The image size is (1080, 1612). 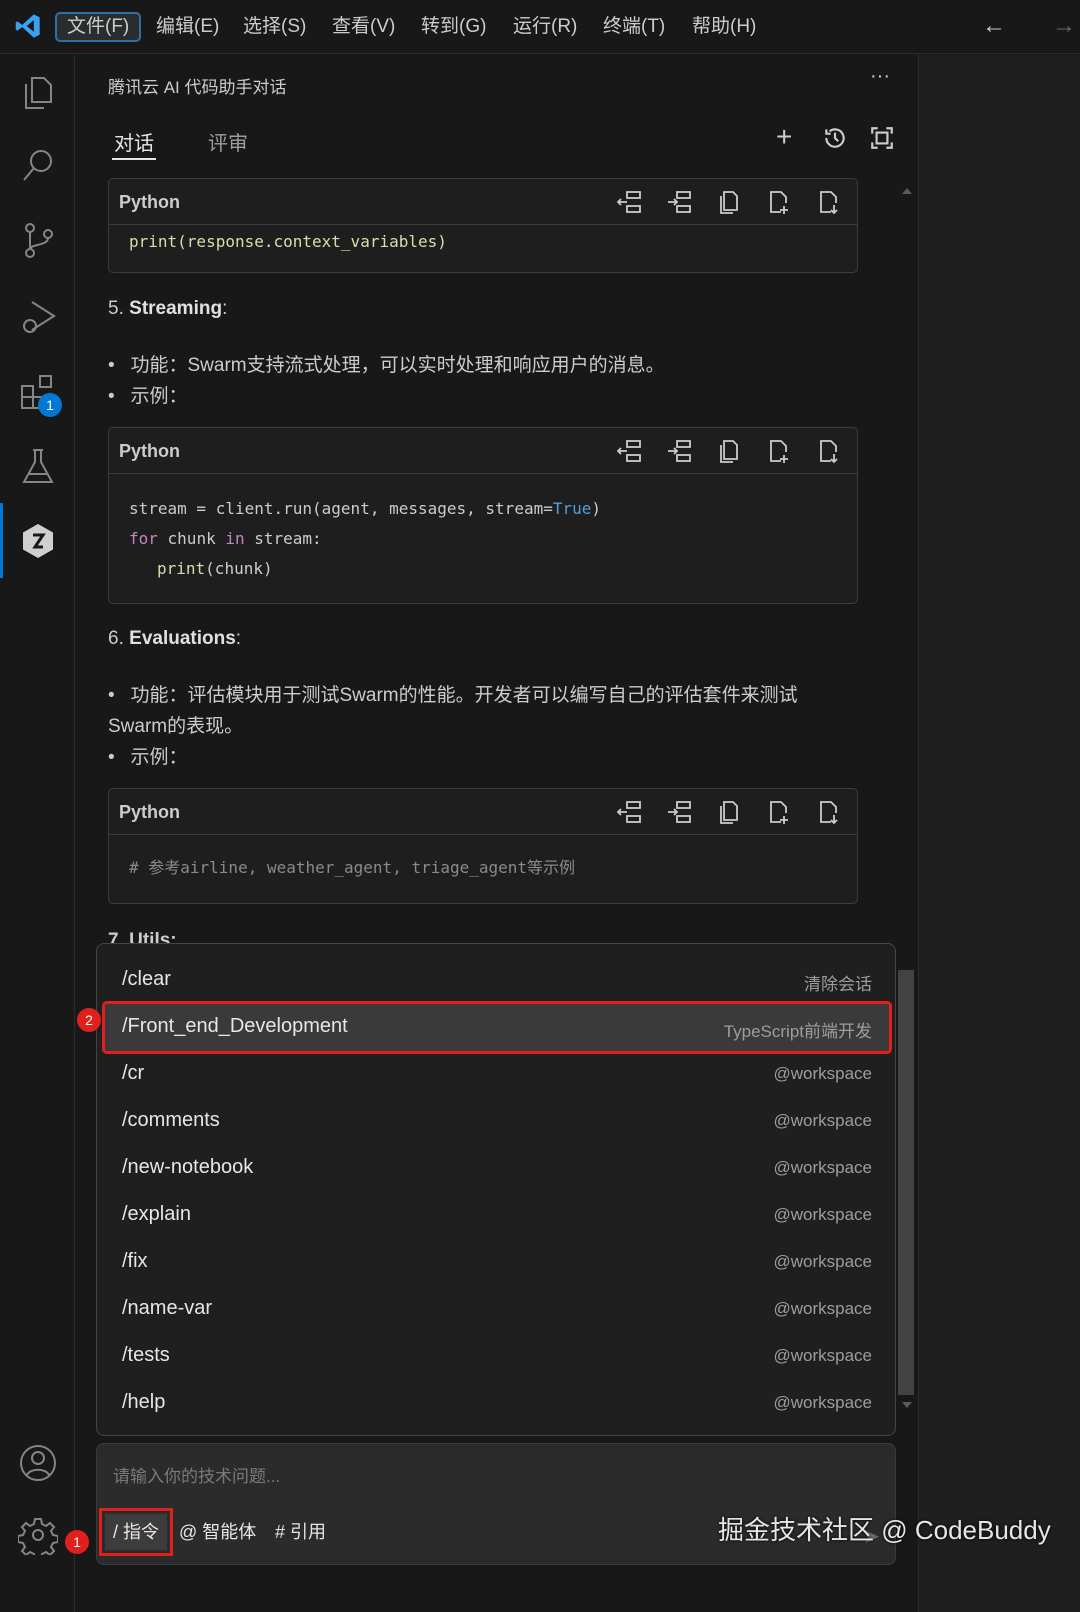 I want to click on menu-help: 帮助(H), so click(x=724, y=27).